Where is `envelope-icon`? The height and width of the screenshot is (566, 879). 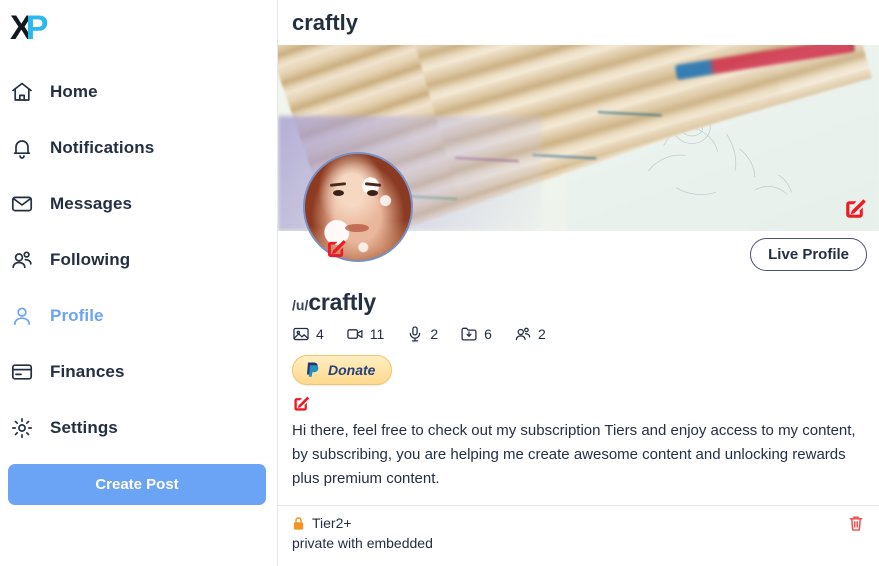 envelope-icon is located at coordinates (30, 204).